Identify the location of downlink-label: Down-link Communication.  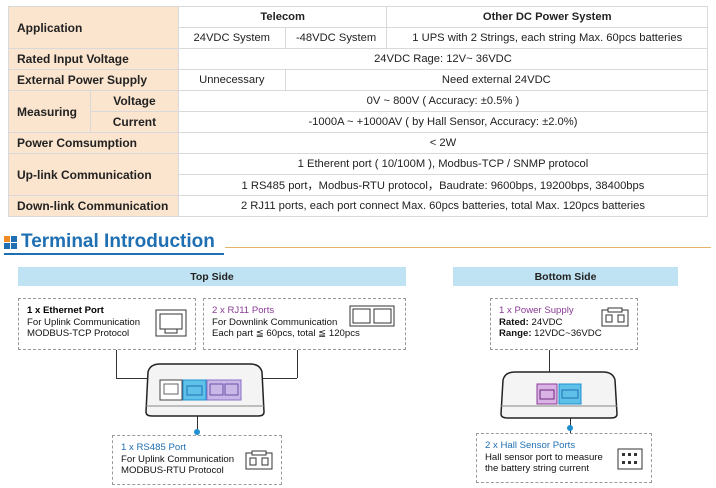
(93, 206).